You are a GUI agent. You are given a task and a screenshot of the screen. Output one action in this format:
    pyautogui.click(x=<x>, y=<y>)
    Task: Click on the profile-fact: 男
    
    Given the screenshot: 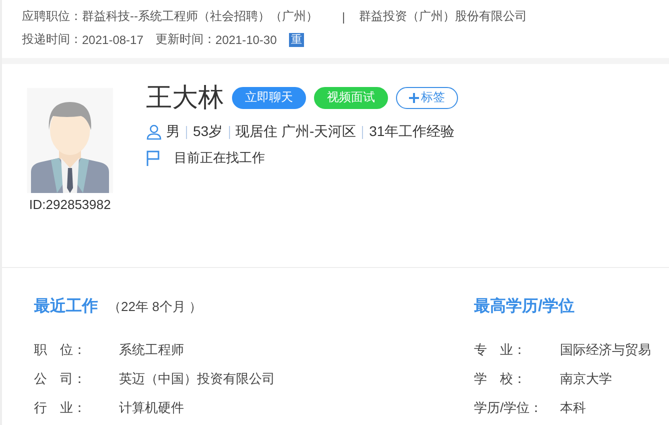 What is the action you would take?
    pyautogui.click(x=173, y=132)
    